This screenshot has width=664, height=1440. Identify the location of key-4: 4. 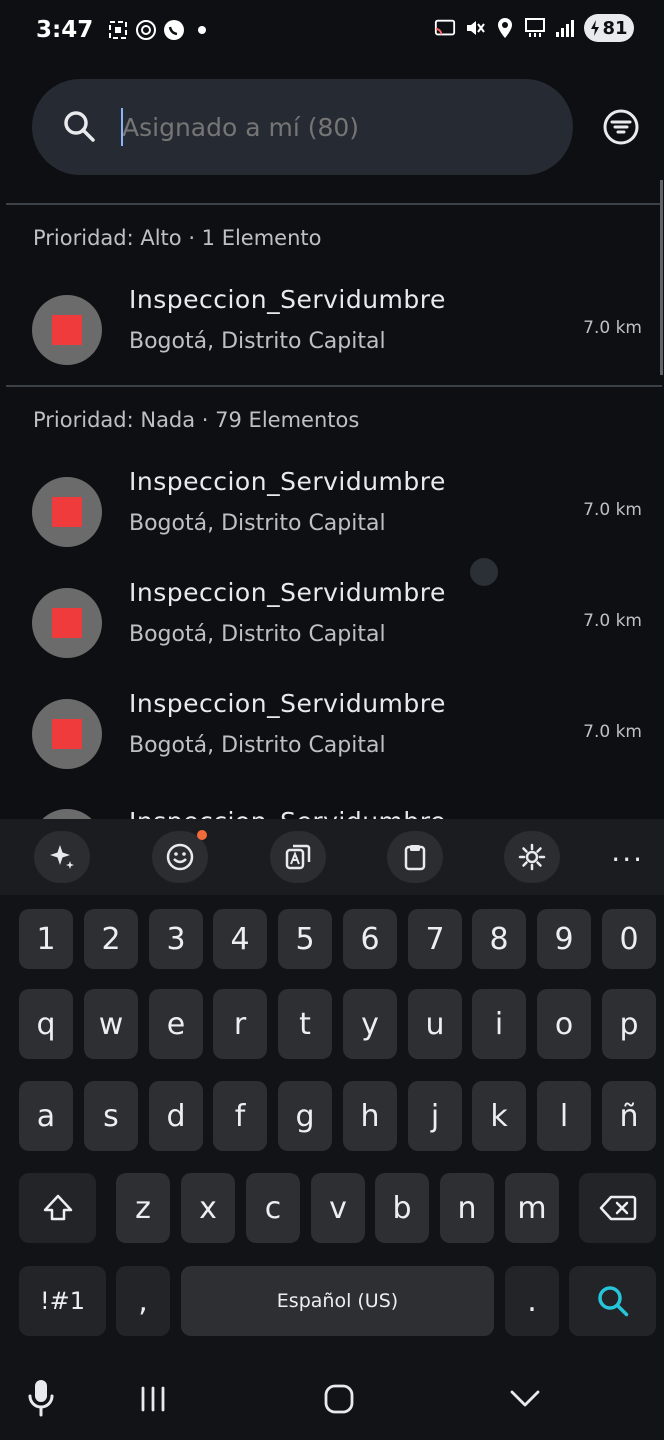
(240, 939).